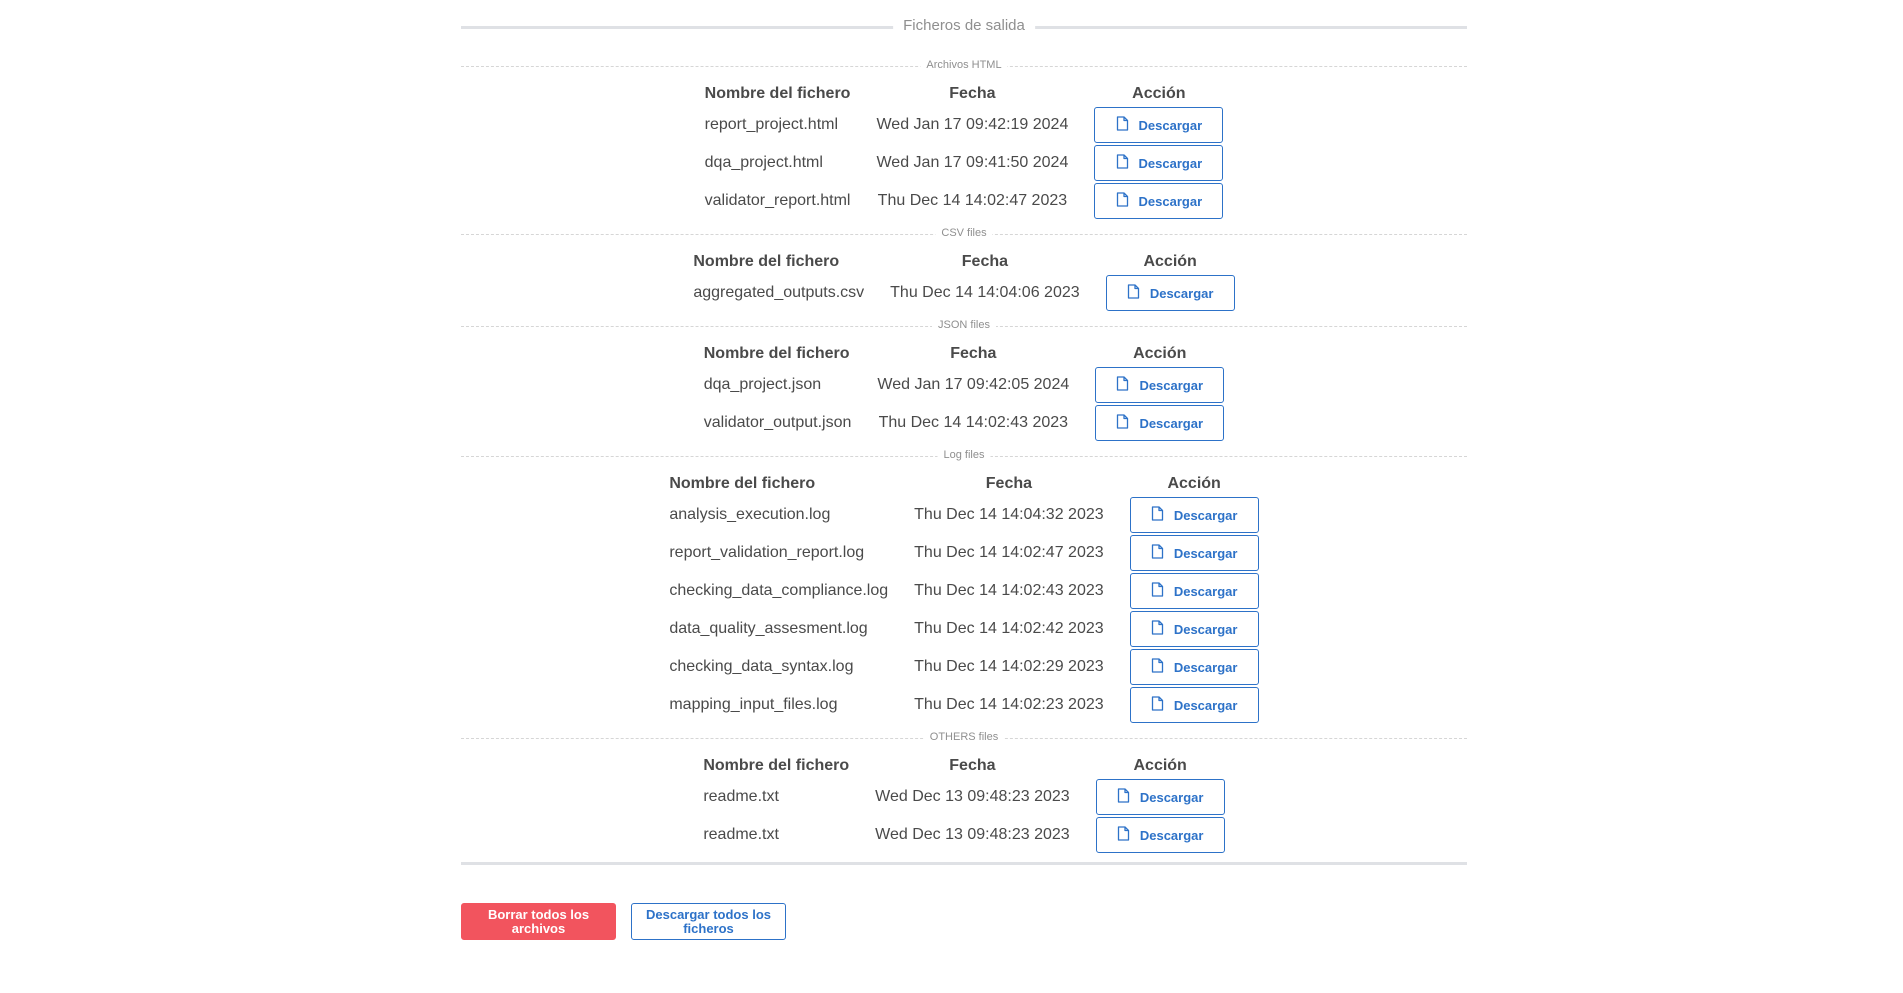 This screenshot has height=993, width=1903. I want to click on section-title: OTHERS files, so click(964, 737).